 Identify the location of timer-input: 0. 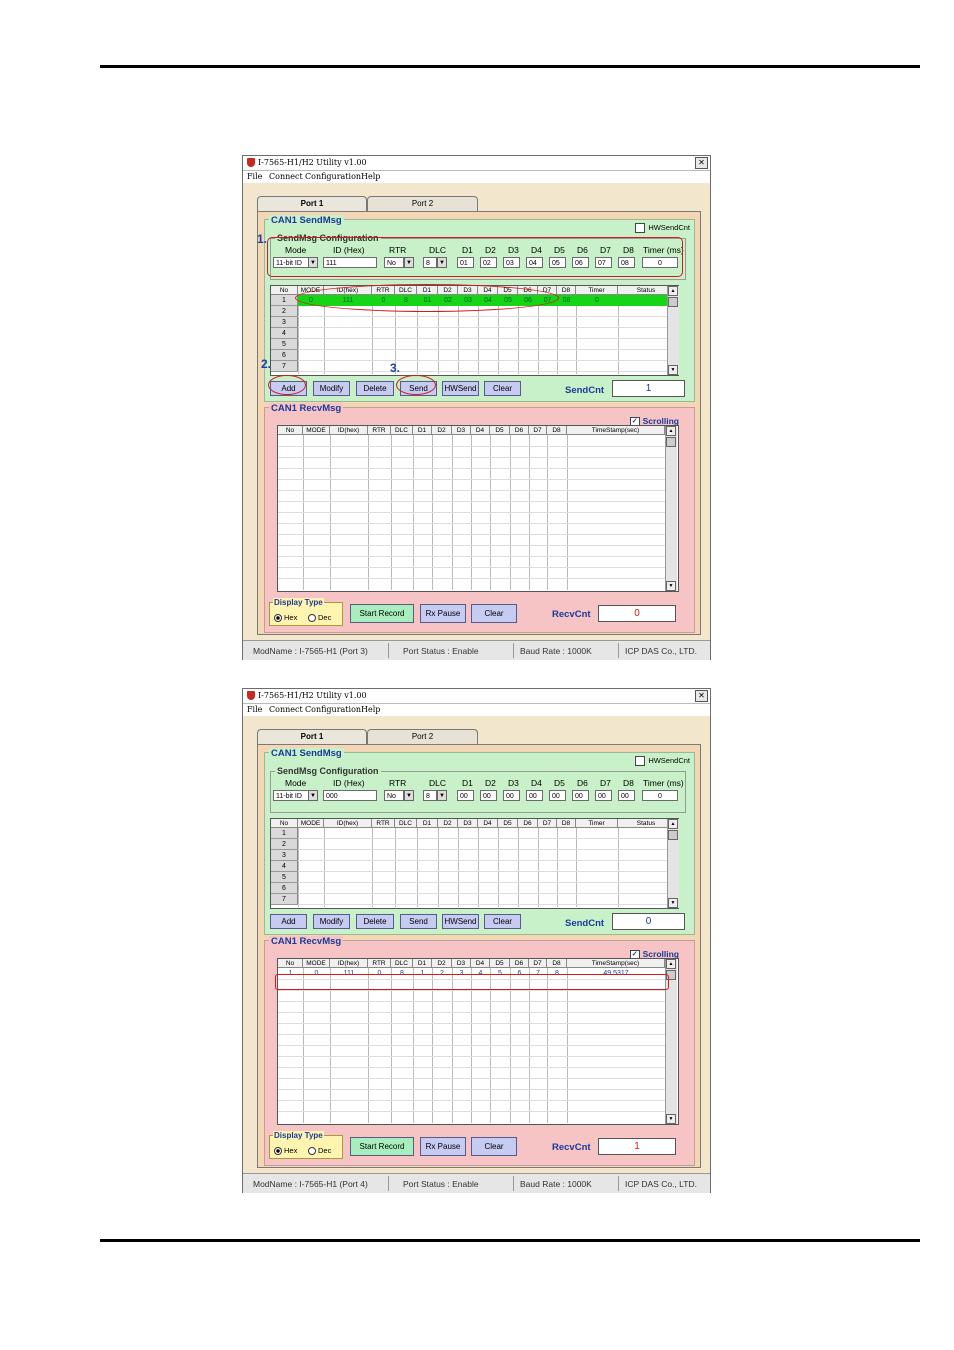
(660, 795).